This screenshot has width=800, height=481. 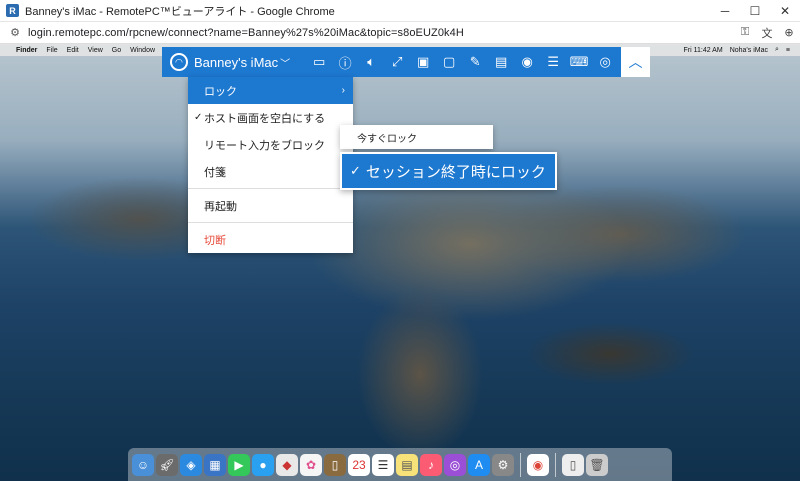 I want to click on draw-icon: ✎, so click(x=475, y=62).